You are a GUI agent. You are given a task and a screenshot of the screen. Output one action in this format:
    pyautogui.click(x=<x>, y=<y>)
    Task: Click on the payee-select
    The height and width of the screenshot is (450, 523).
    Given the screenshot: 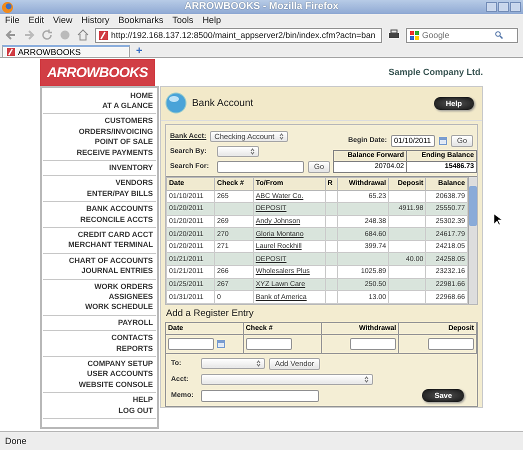 What is the action you would take?
    pyautogui.click(x=233, y=364)
    